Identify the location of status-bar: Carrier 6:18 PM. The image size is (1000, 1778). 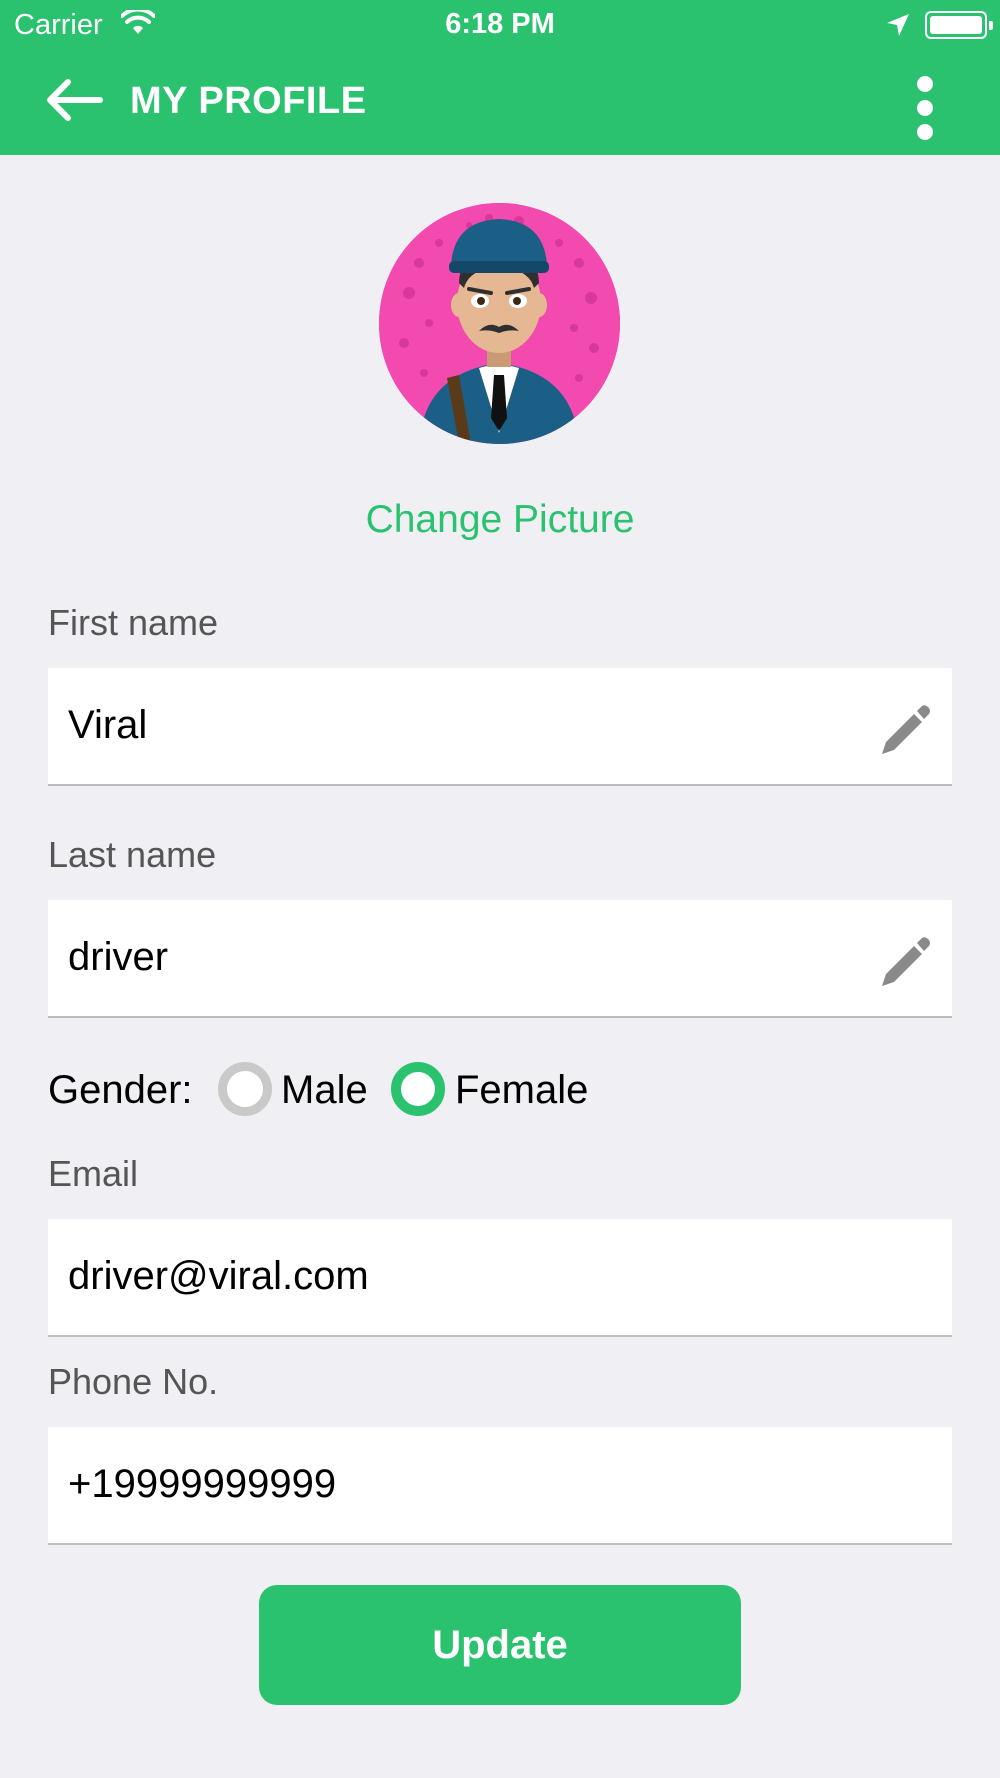
(500, 25).